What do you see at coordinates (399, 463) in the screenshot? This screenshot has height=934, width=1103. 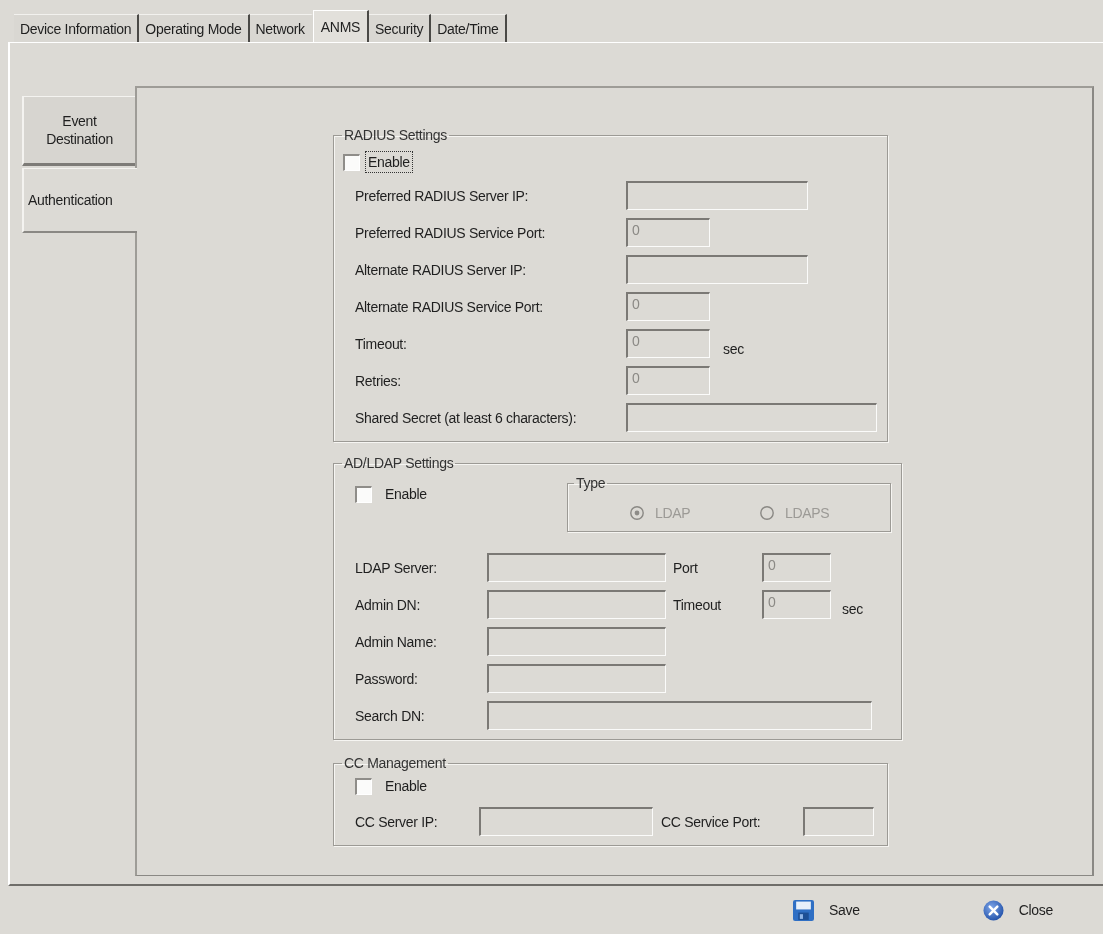 I see `group-title: AD/LDAP Settings` at bounding box center [399, 463].